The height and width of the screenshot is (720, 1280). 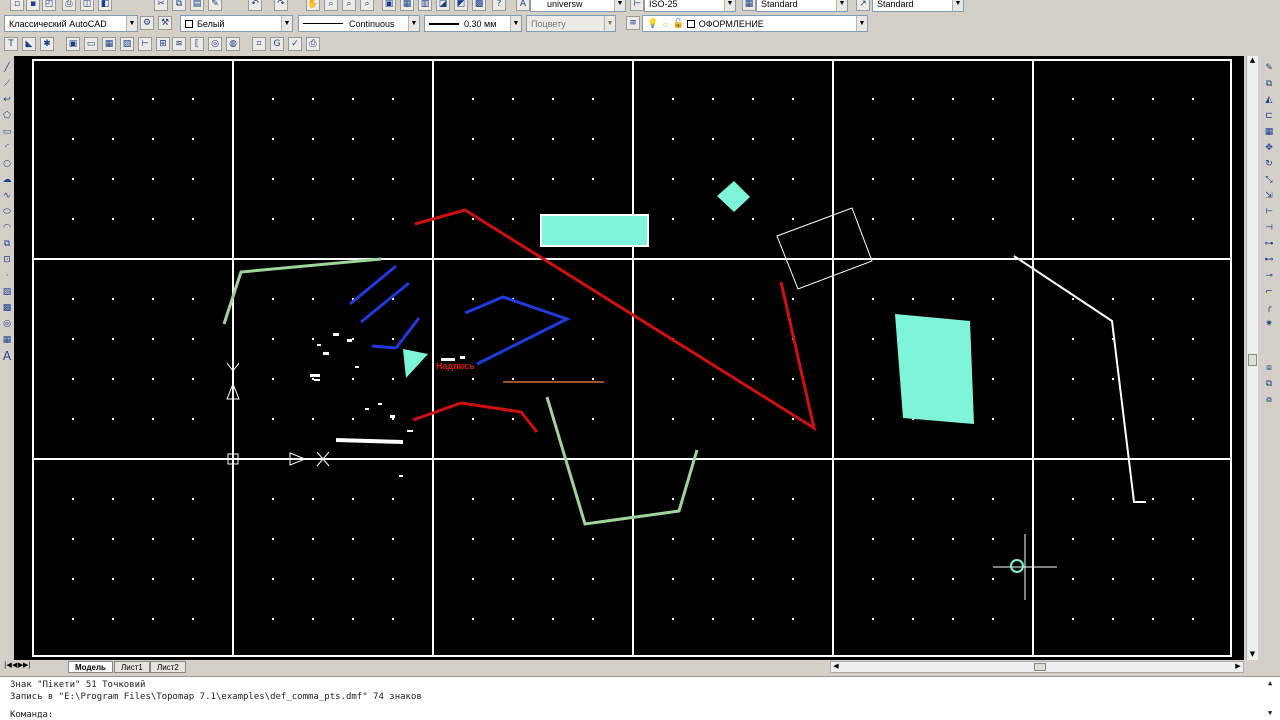 What do you see at coordinates (215, 5) in the screenshot?
I see `match-props-icon: ✎` at bounding box center [215, 5].